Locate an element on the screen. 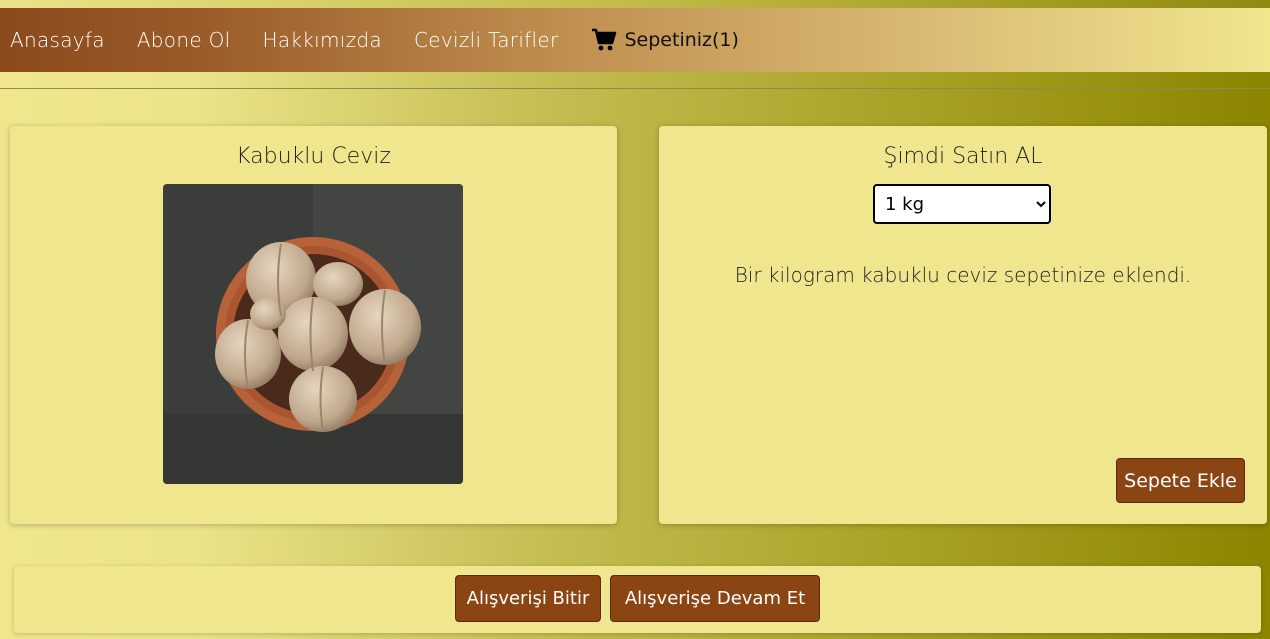 The height and width of the screenshot is (639, 1270). product-title: Kabuklu Ceviz is located at coordinates (313, 156).